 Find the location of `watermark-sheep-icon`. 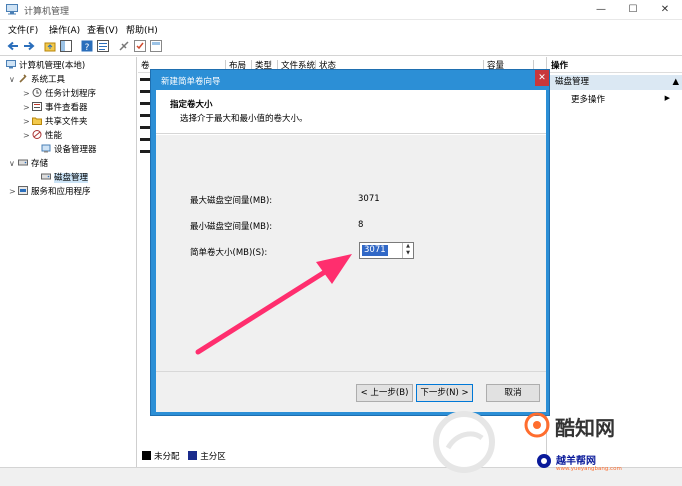

watermark-sheep-icon is located at coordinates (544, 461).